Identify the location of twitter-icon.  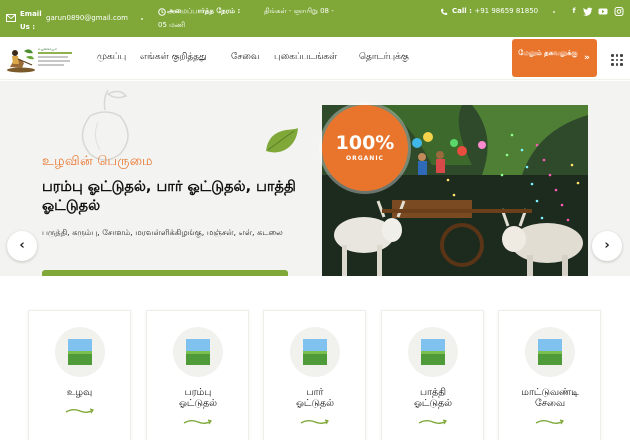
(588, 11).